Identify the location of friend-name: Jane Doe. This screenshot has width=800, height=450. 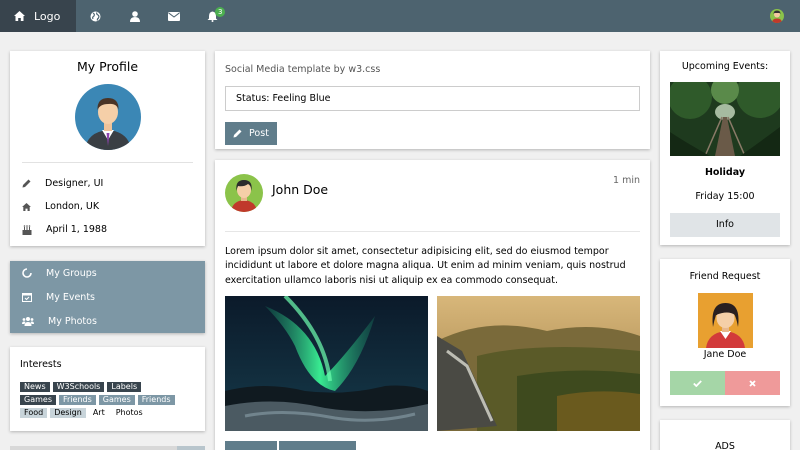
(725, 354).